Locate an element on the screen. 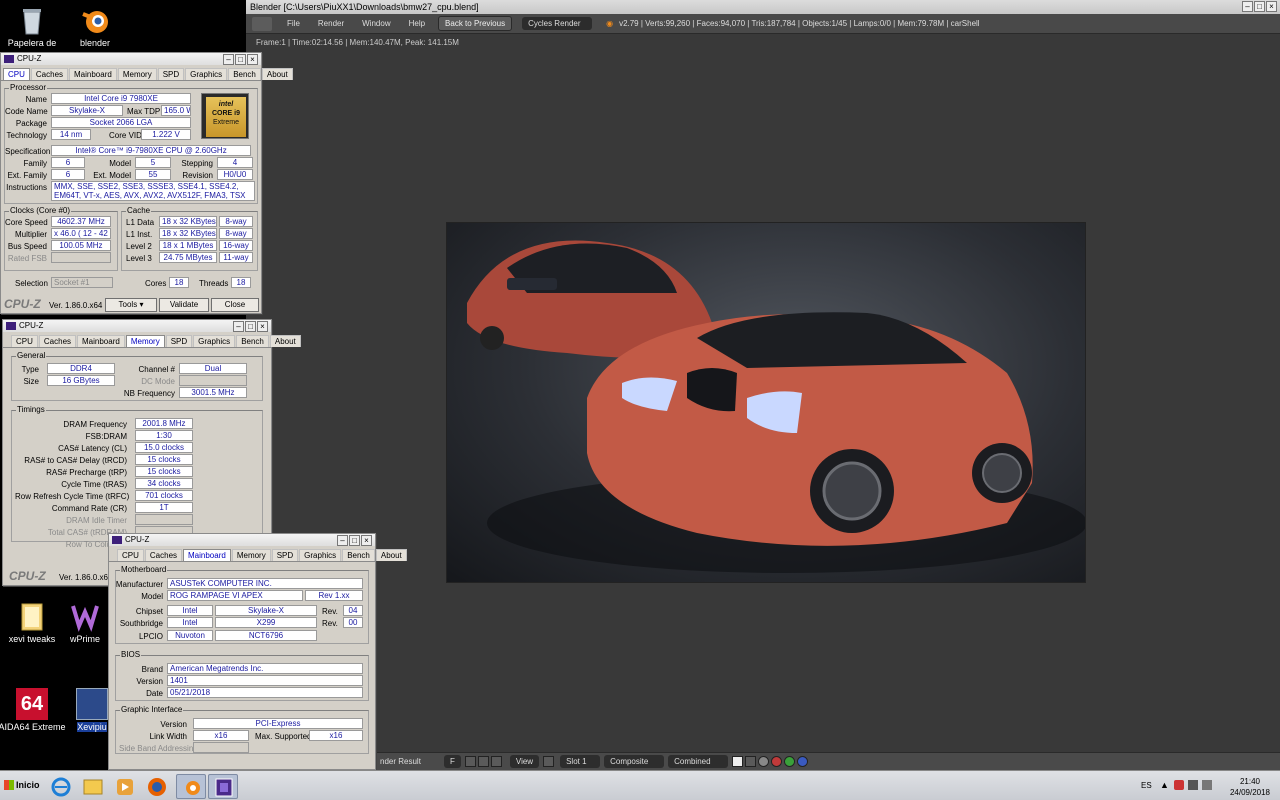 The width and height of the screenshot is (1280, 800). family-value: 6 is located at coordinates (68, 162).